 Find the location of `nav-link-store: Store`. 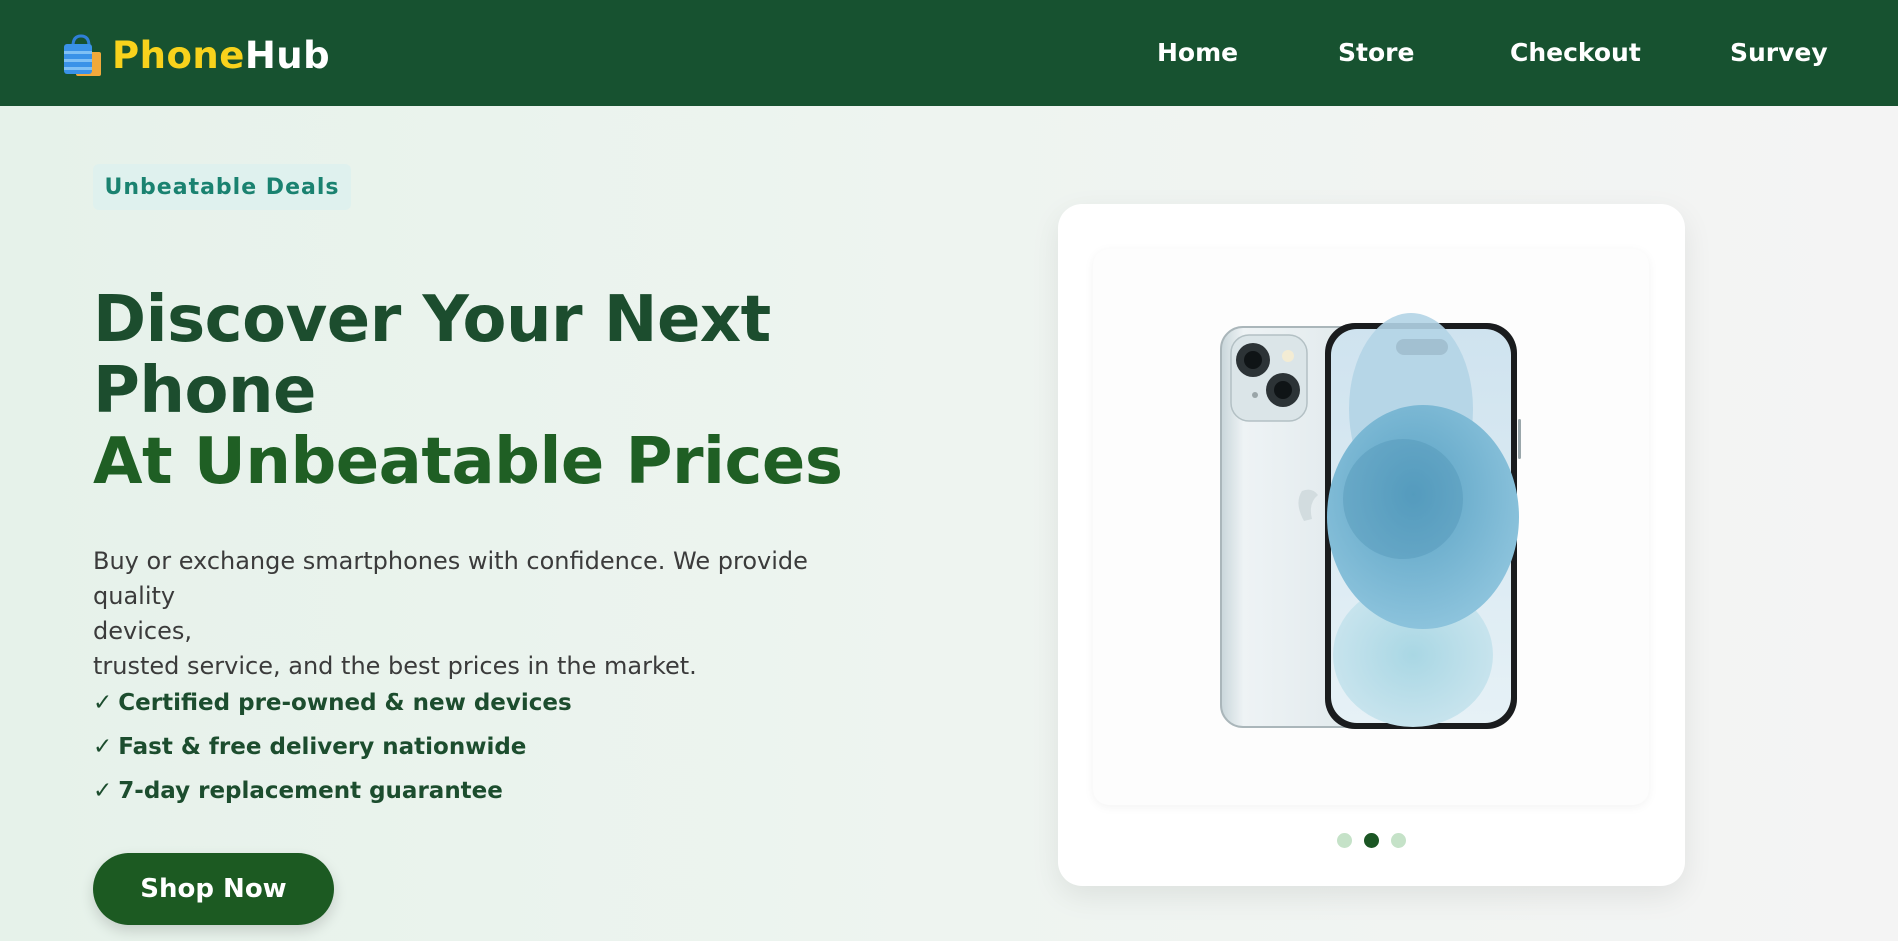

nav-link-store: Store is located at coordinates (1376, 52).